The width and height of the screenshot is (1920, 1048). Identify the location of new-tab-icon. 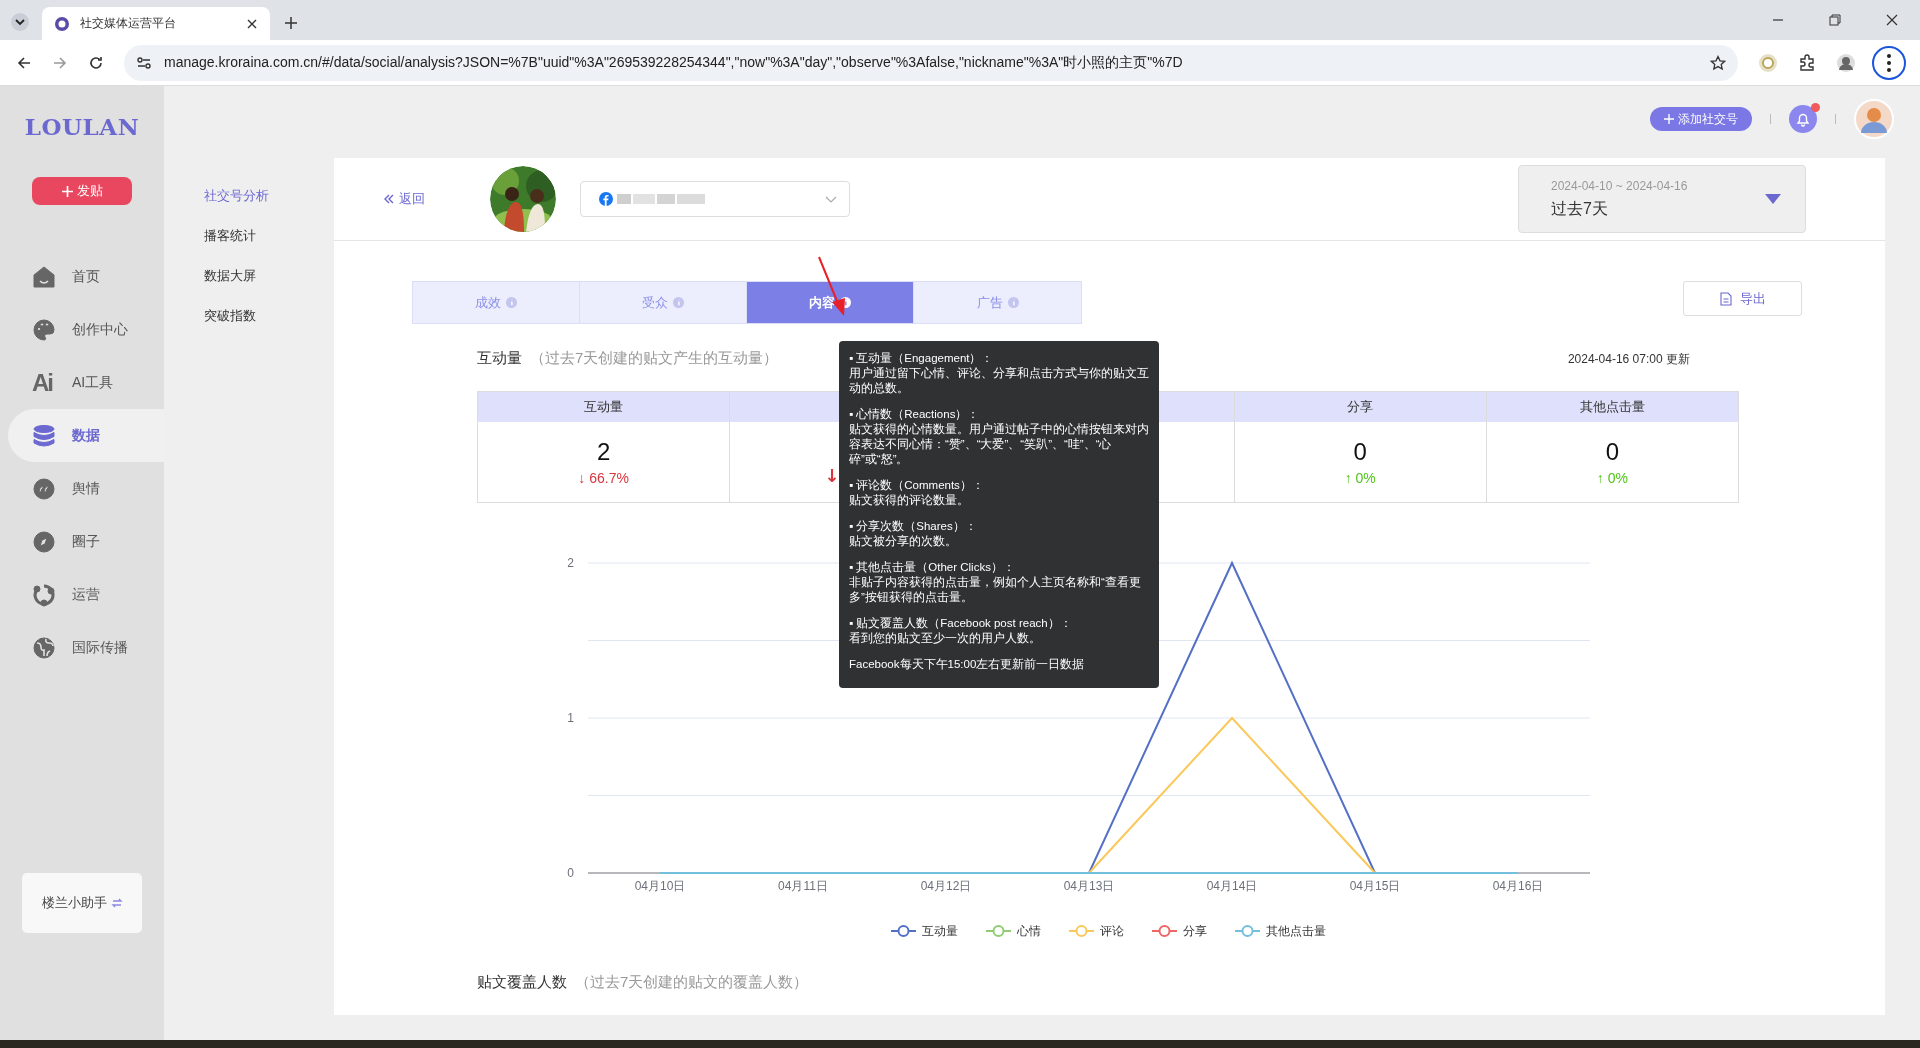
(291, 23).